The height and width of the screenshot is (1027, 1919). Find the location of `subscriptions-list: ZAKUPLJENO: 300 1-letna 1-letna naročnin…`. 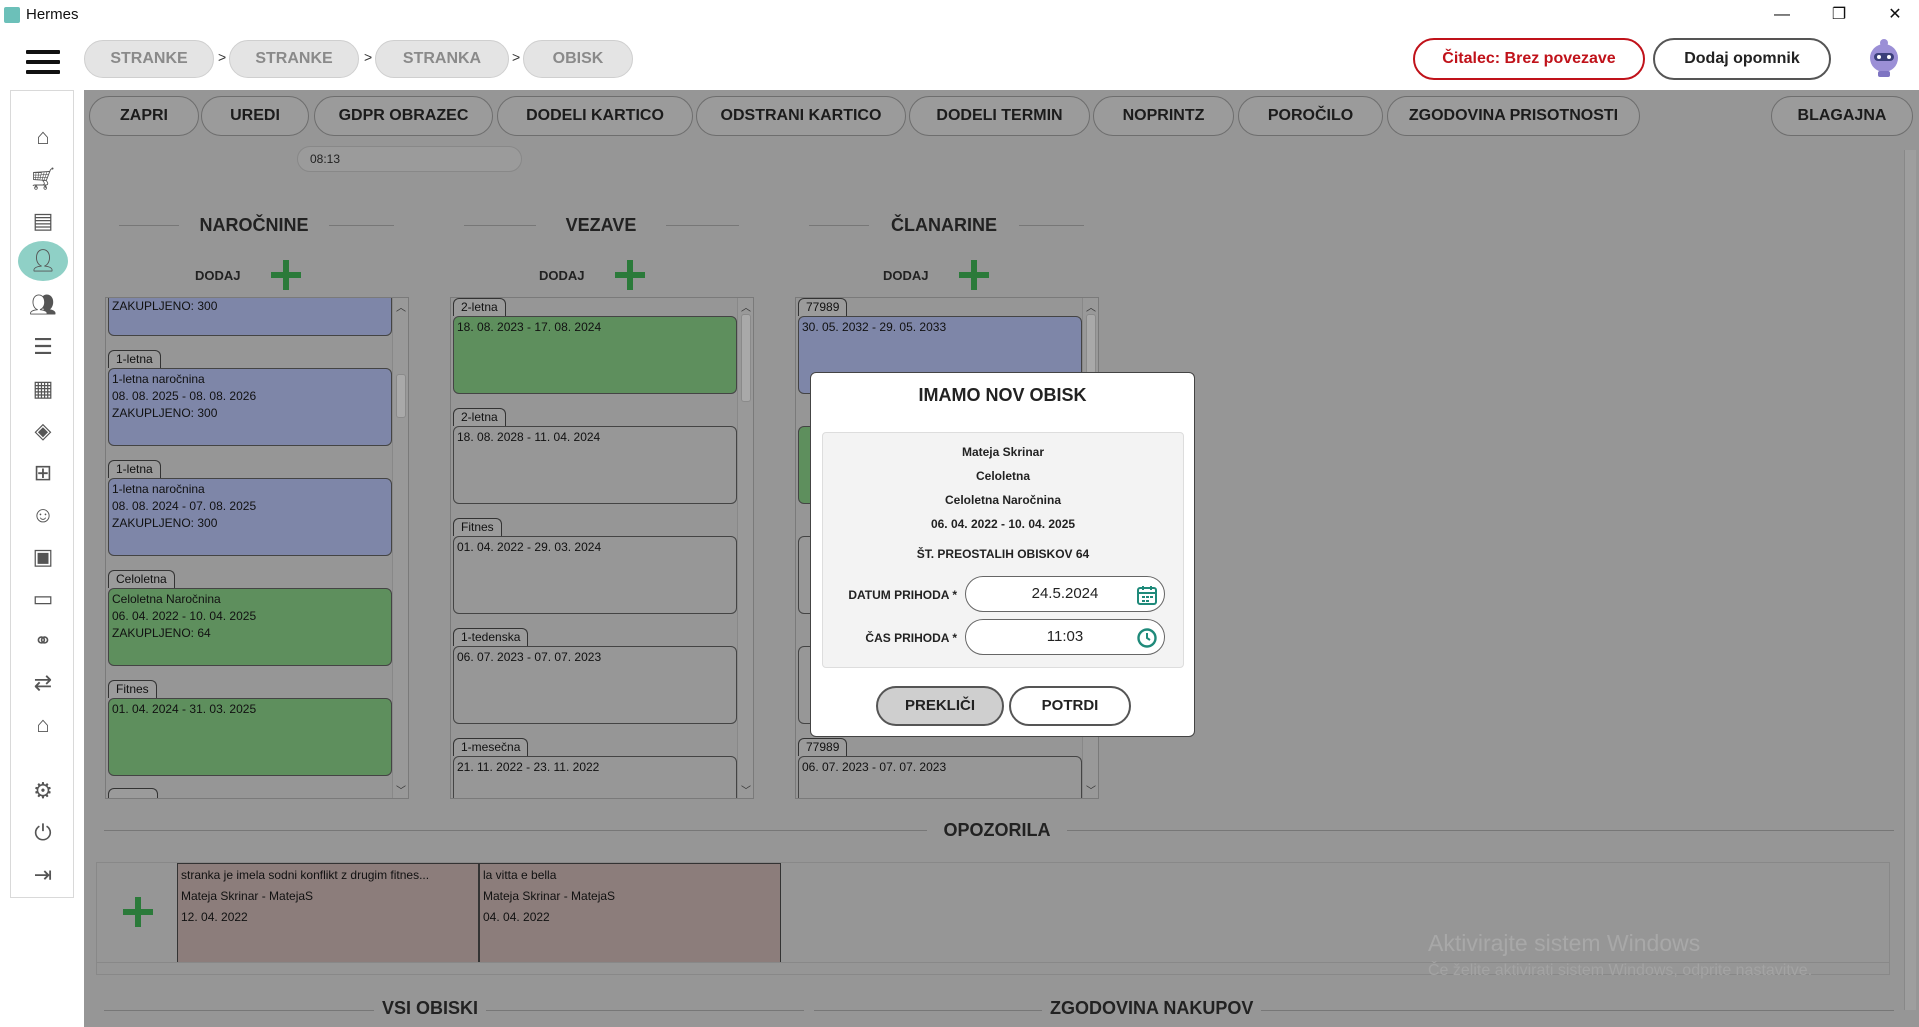

subscriptions-list: ZAKUPLJENO: 300 1-letna 1-letna naročnin… is located at coordinates (257, 548).